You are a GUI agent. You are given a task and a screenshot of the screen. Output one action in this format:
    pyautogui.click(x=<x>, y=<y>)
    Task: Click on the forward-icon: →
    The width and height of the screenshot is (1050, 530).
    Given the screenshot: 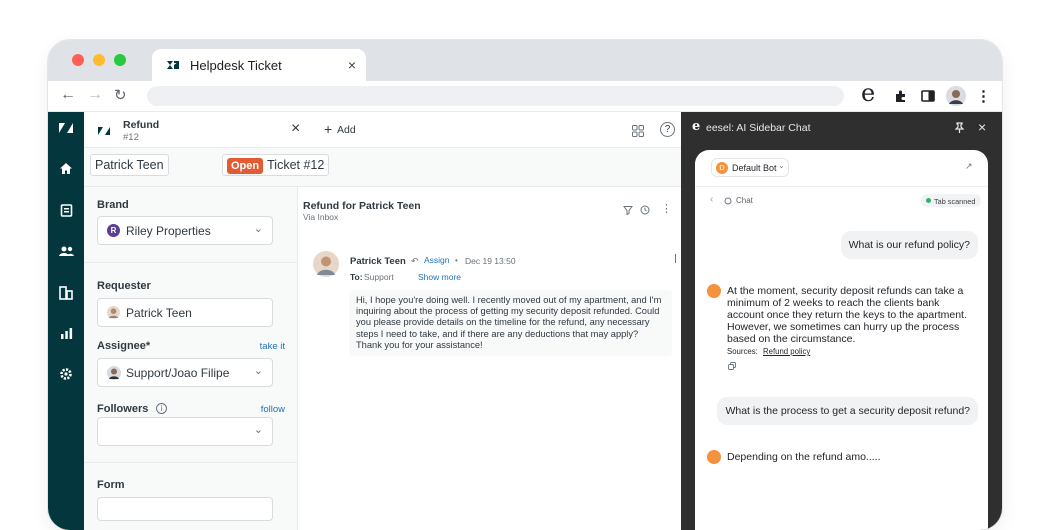 What is the action you would take?
    pyautogui.click(x=95, y=95)
    